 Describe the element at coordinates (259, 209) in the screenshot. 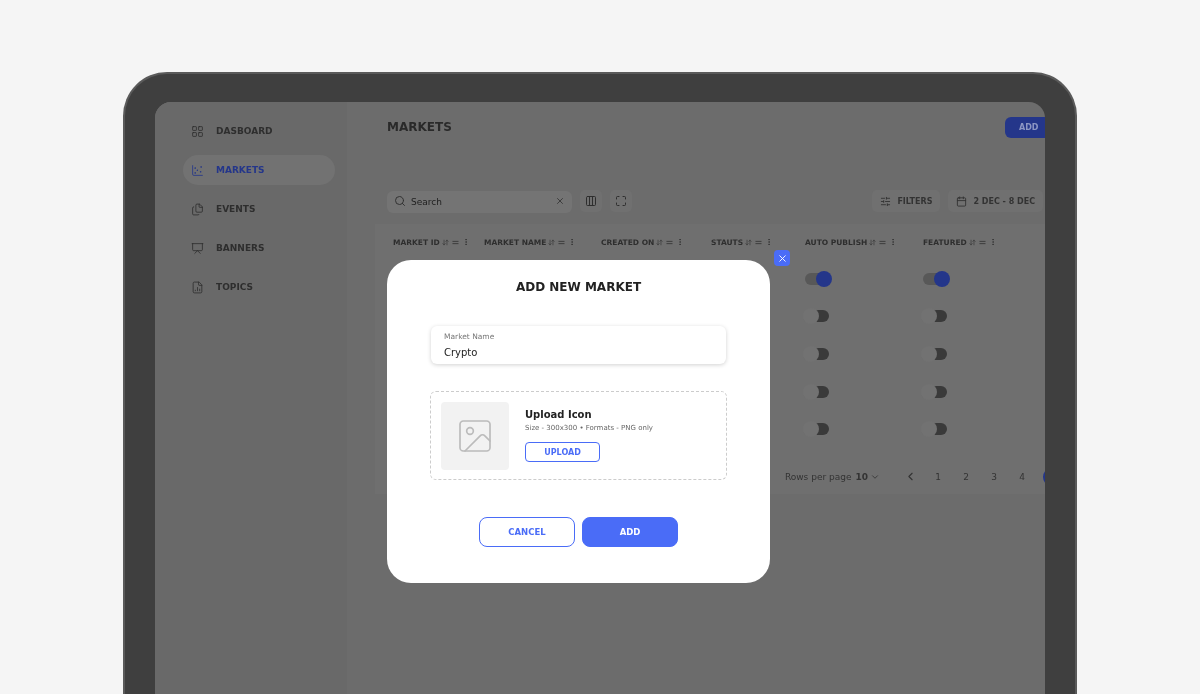

I see `sidebar-item: EVENTS` at that location.